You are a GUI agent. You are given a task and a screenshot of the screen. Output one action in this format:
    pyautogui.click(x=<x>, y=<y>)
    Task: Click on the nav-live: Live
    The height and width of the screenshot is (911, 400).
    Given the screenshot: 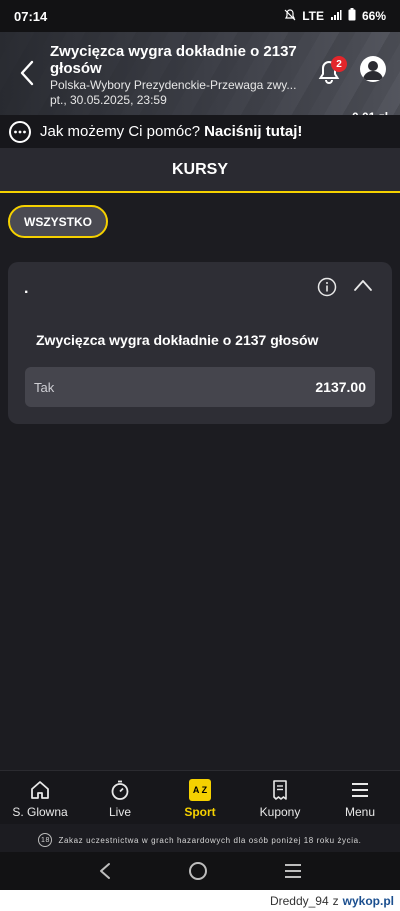 What is the action you would take?
    pyautogui.click(x=120, y=797)
    